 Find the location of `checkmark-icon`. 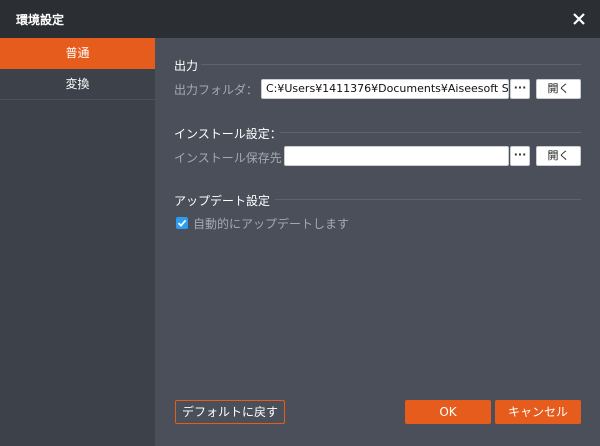

checkmark-icon is located at coordinates (182, 223).